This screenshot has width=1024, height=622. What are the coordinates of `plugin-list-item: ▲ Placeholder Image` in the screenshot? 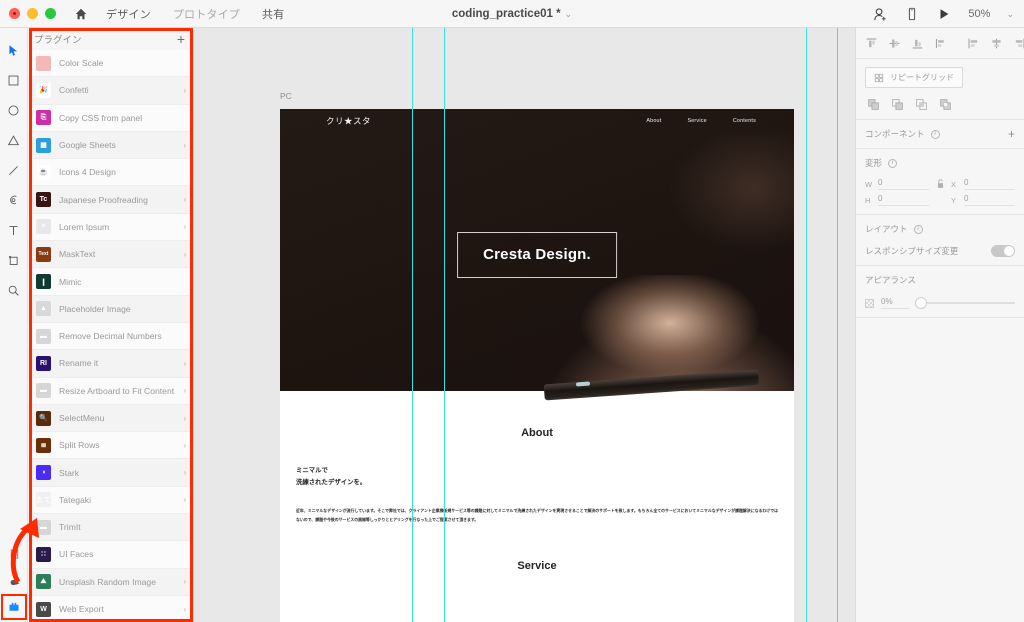 It's located at (110, 309).